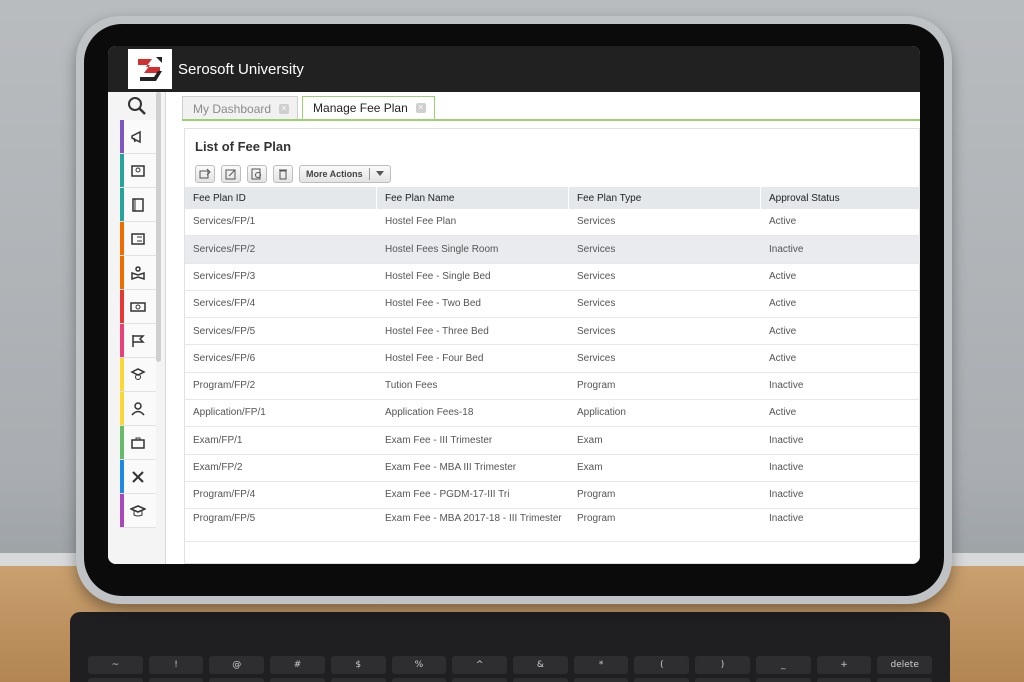  I want to click on tab-bar: My Dashboard × Manage Fee Plan ×, so click(308, 108).